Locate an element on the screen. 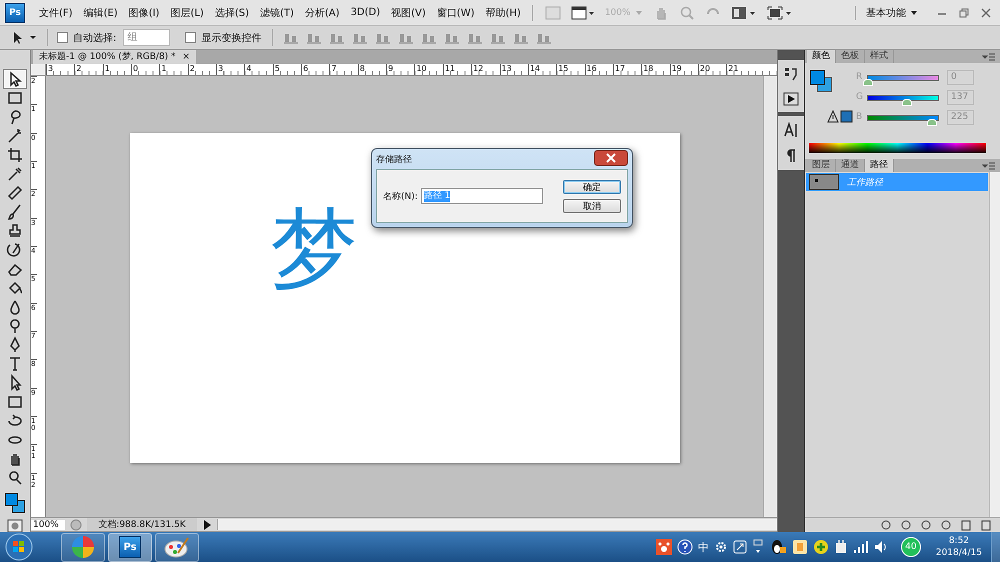 The width and height of the screenshot is (1000, 562). palette-icon is located at coordinates (177, 547).